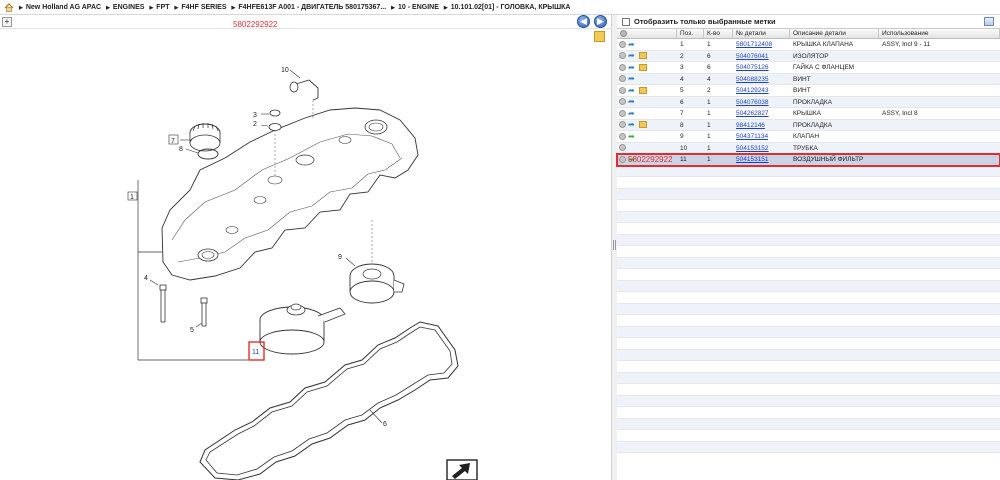 Image resolution: width=1000 pixels, height=480 pixels. What do you see at coordinates (192, 330) in the screenshot?
I see `callout-5: 5` at bounding box center [192, 330].